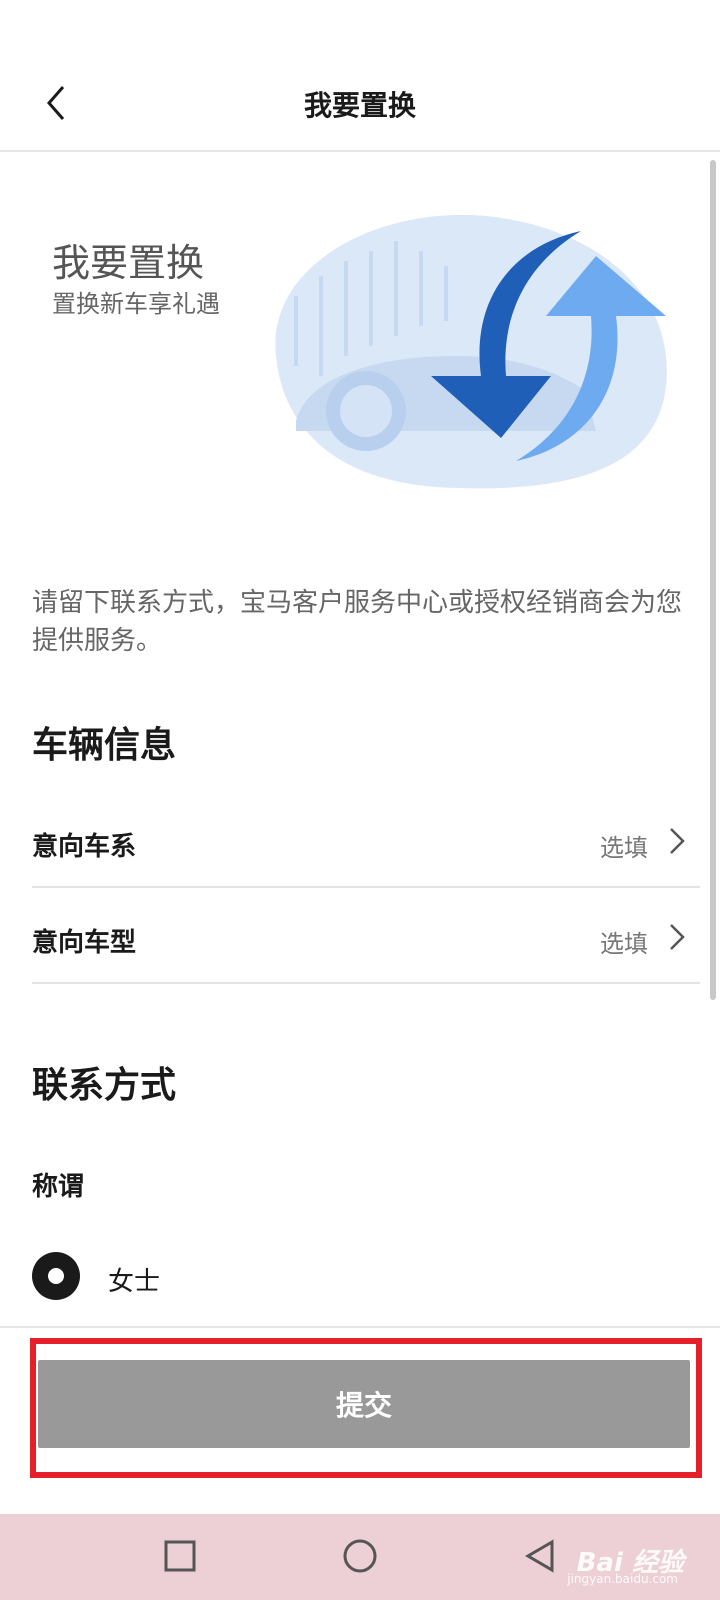 The width and height of the screenshot is (720, 1600). What do you see at coordinates (104, 745) in the screenshot?
I see `vehicle-section-title: 车辆信息` at bounding box center [104, 745].